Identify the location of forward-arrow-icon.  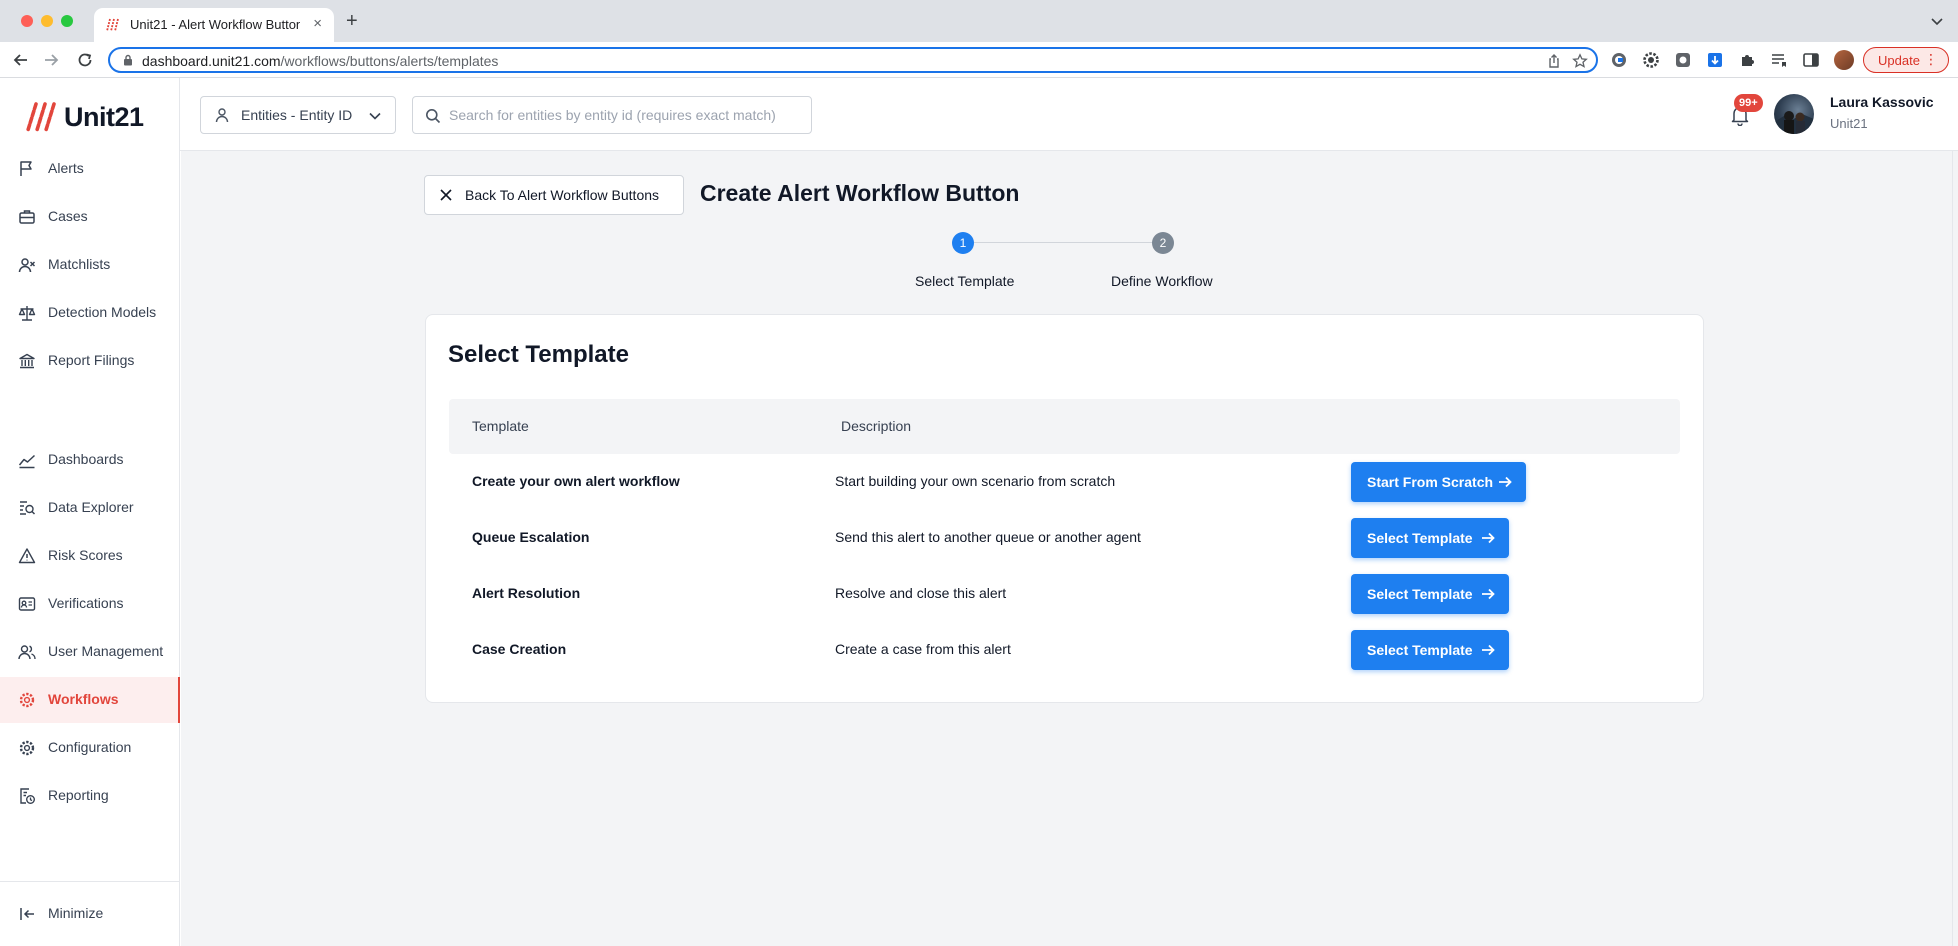
(51, 60).